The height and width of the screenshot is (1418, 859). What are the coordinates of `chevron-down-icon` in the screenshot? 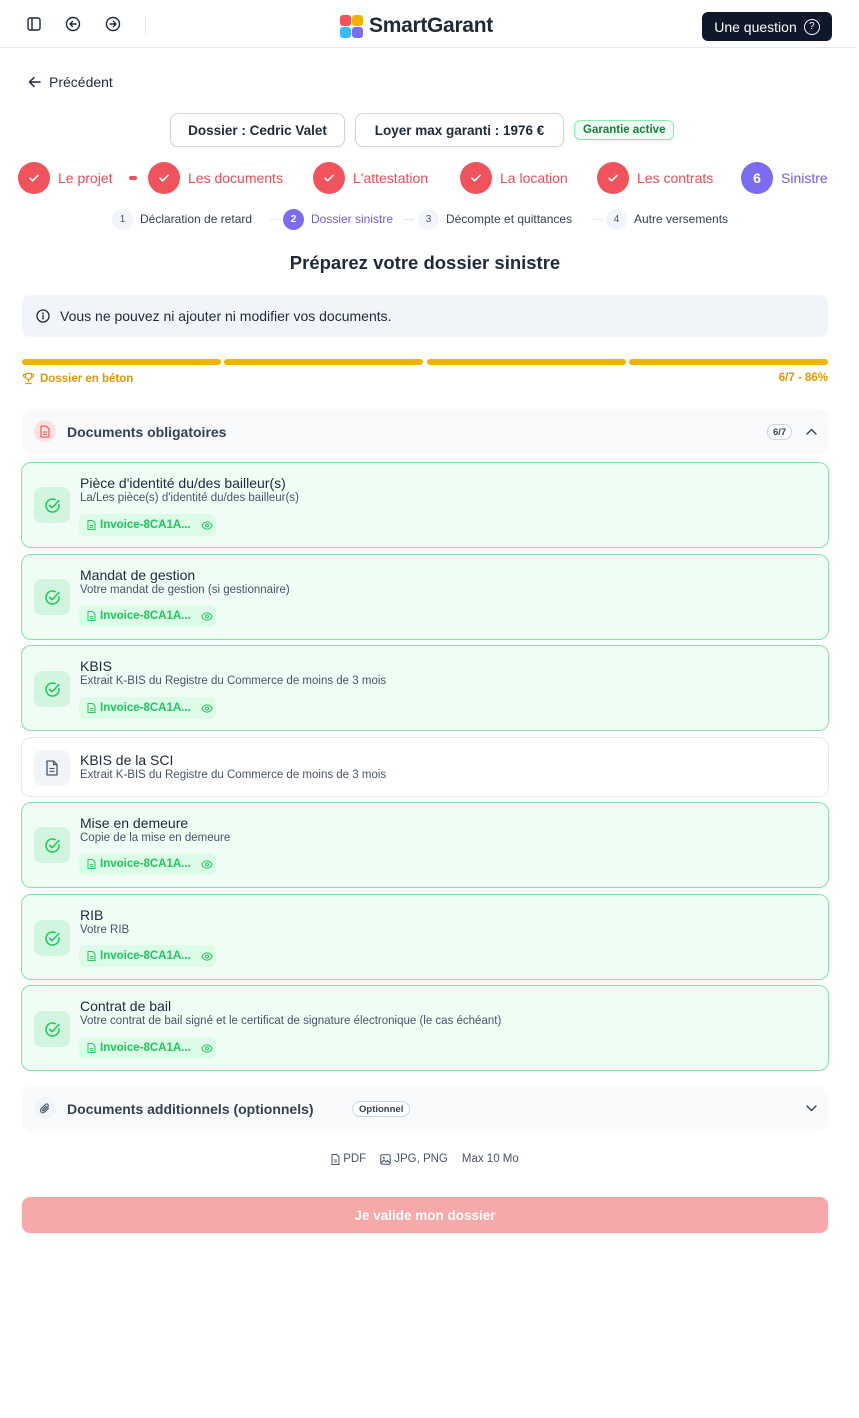 It's located at (811, 1108).